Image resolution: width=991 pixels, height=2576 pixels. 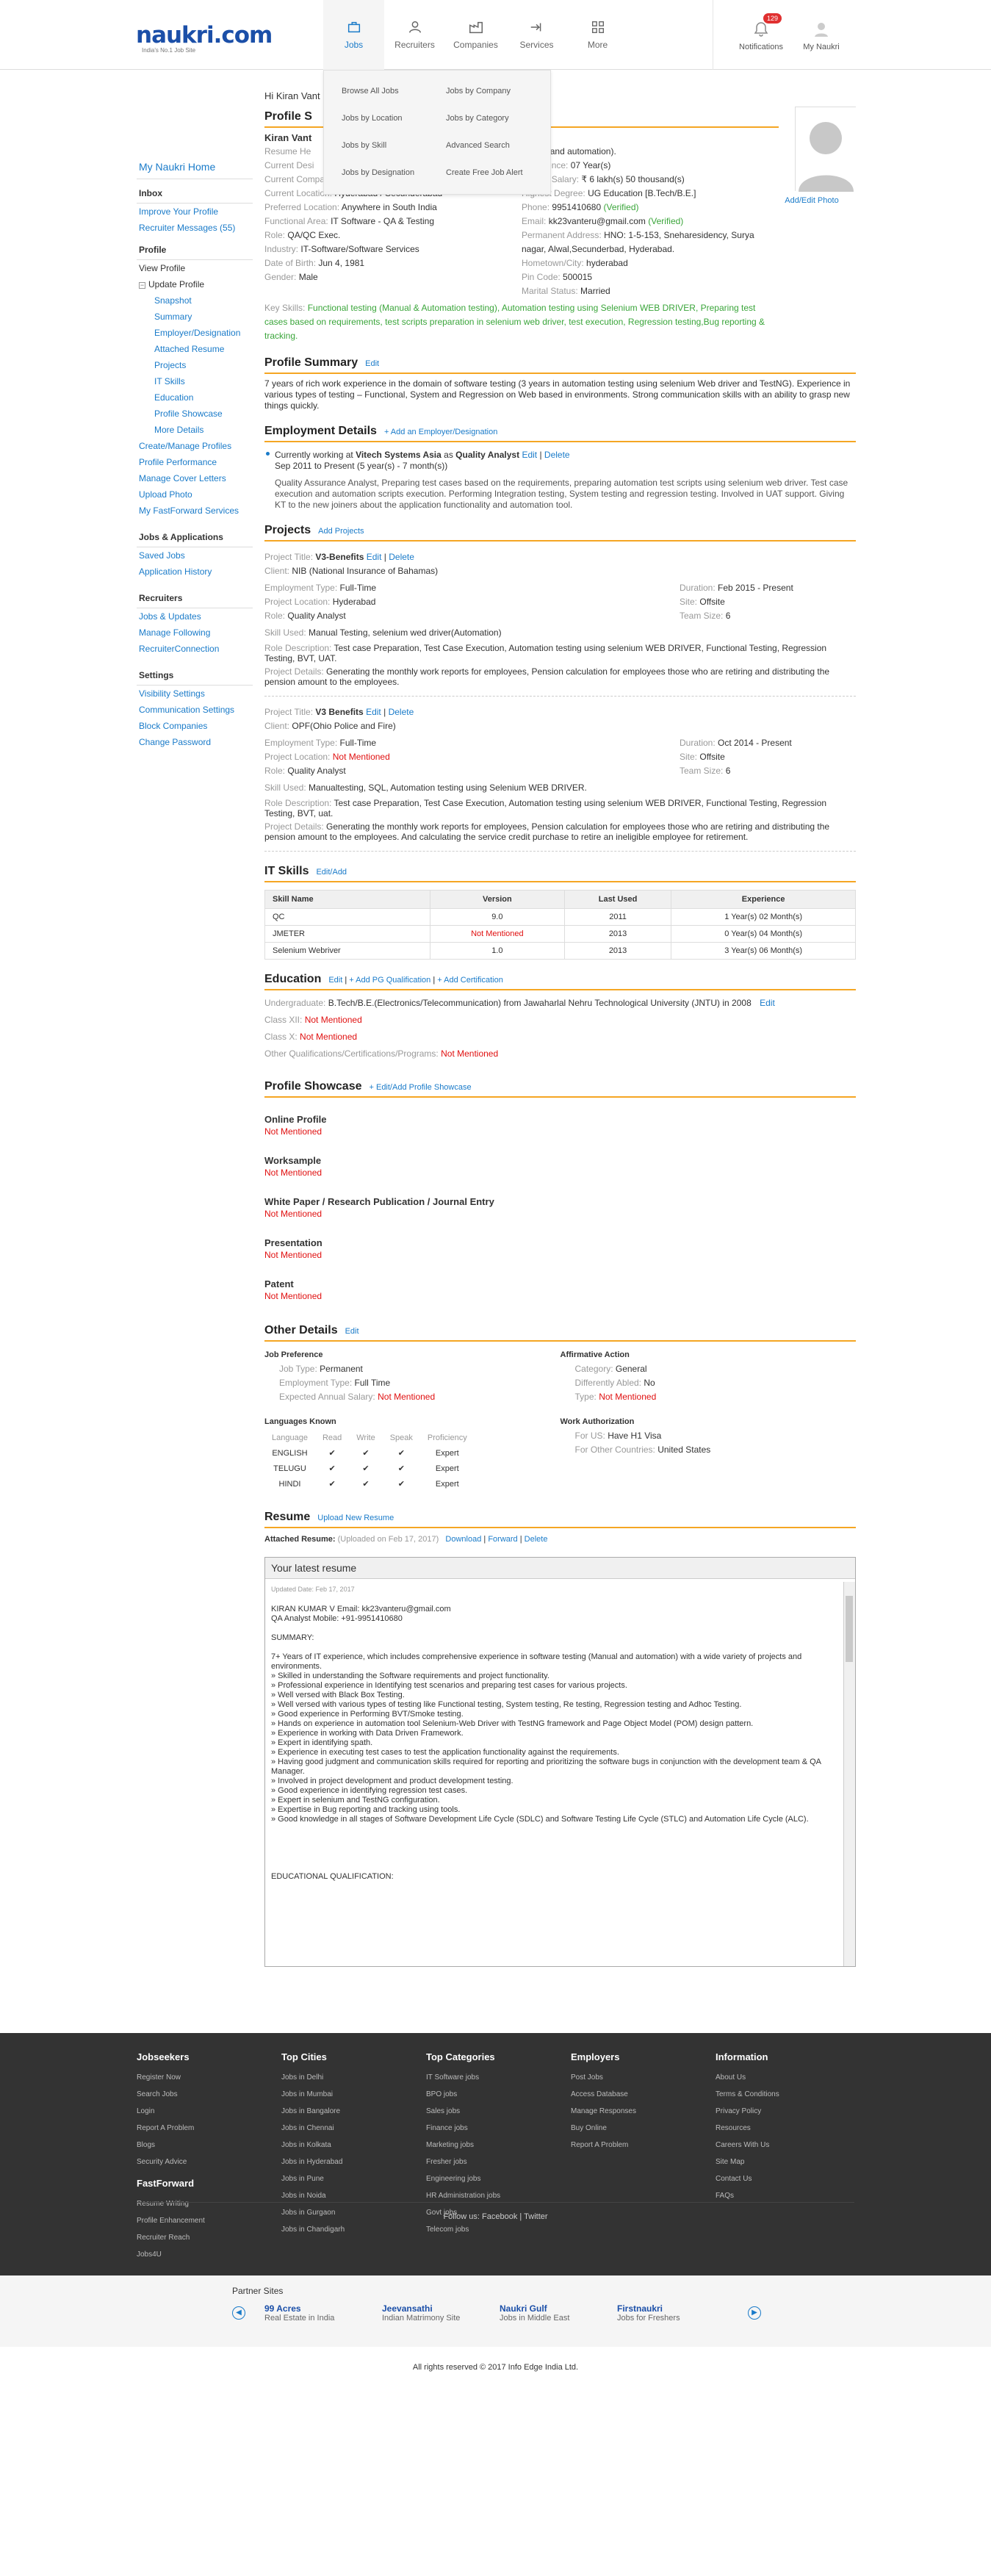 I want to click on facebook-link: Facebook, so click(x=499, y=2216).